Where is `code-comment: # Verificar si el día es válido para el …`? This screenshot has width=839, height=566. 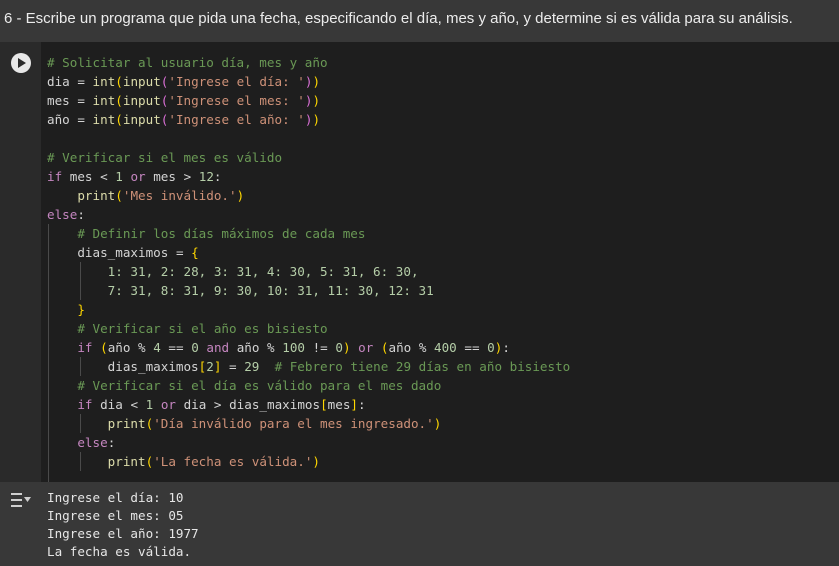 code-comment: # Verificar si el día es válido para el … is located at coordinates (259, 385).